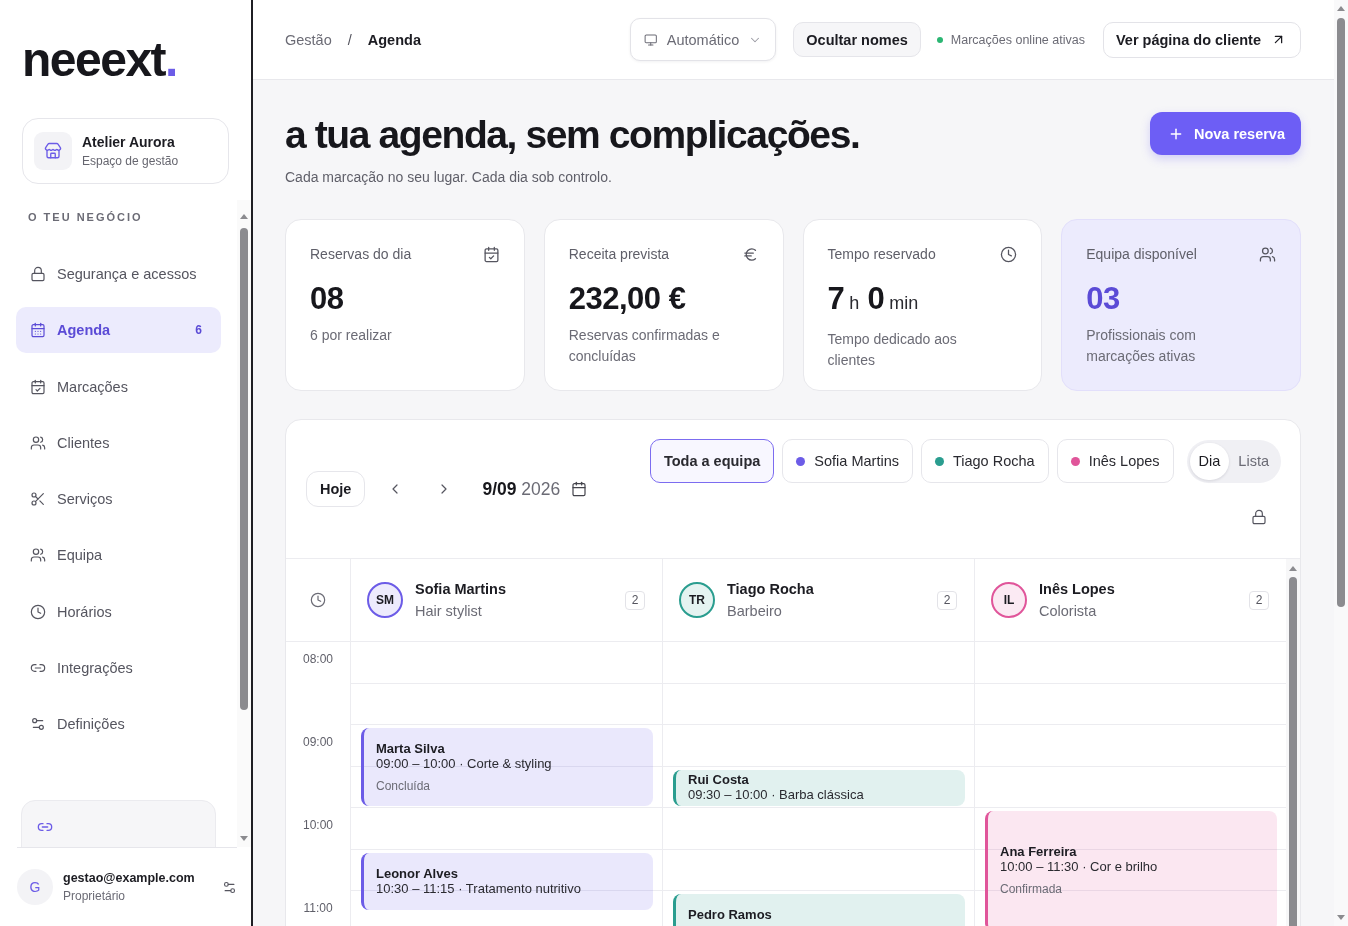  What do you see at coordinates (1068, 611) in the screenshot?
I see `staff-role: Colorista` at bounding box center [1068, 611].